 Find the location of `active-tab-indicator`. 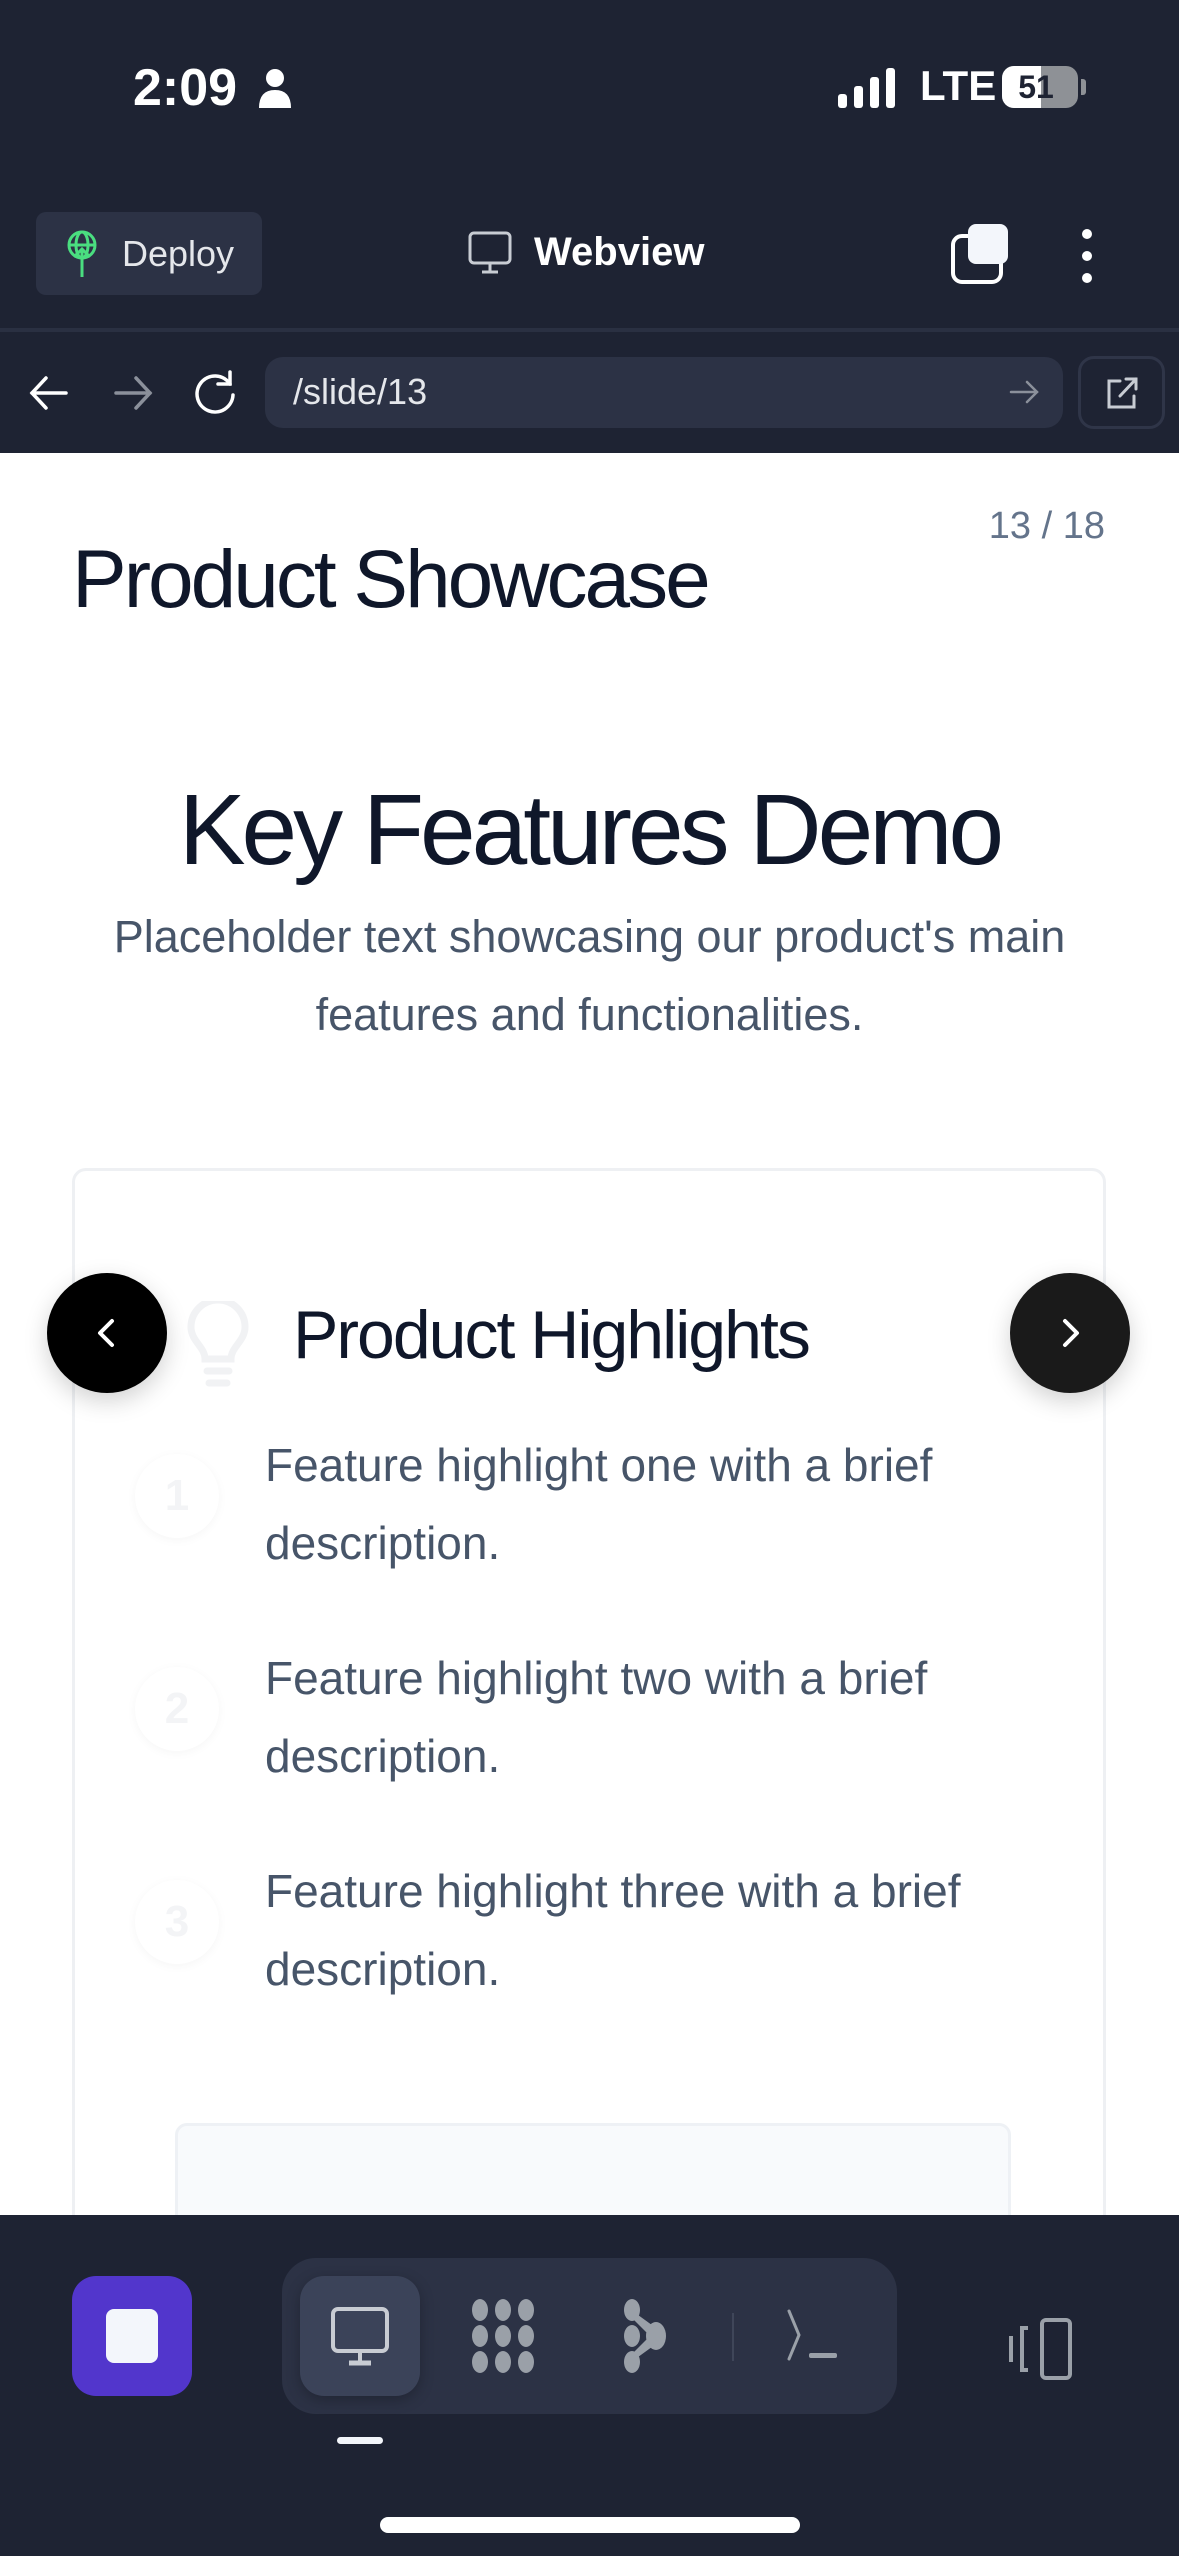

active-tab-indicator is located at coordinates (360, 2440).